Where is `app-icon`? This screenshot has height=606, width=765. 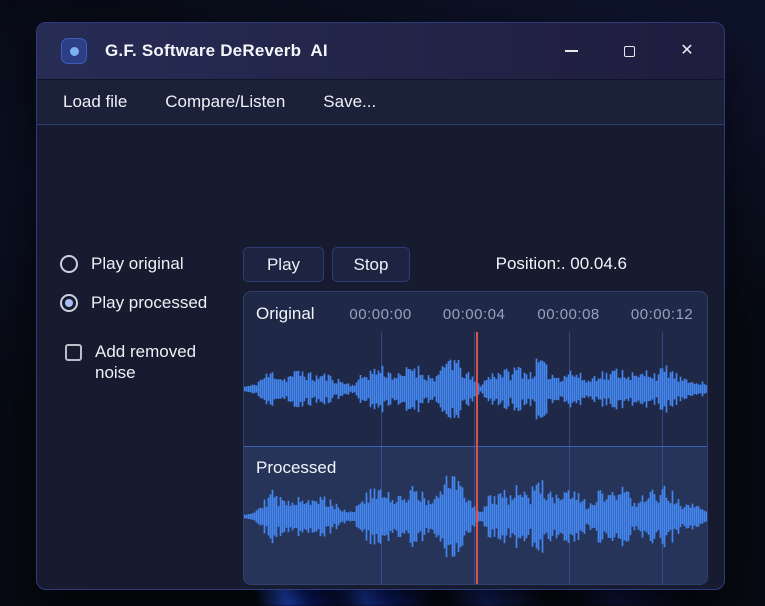
app-icon is located at coordinates (74, 51).